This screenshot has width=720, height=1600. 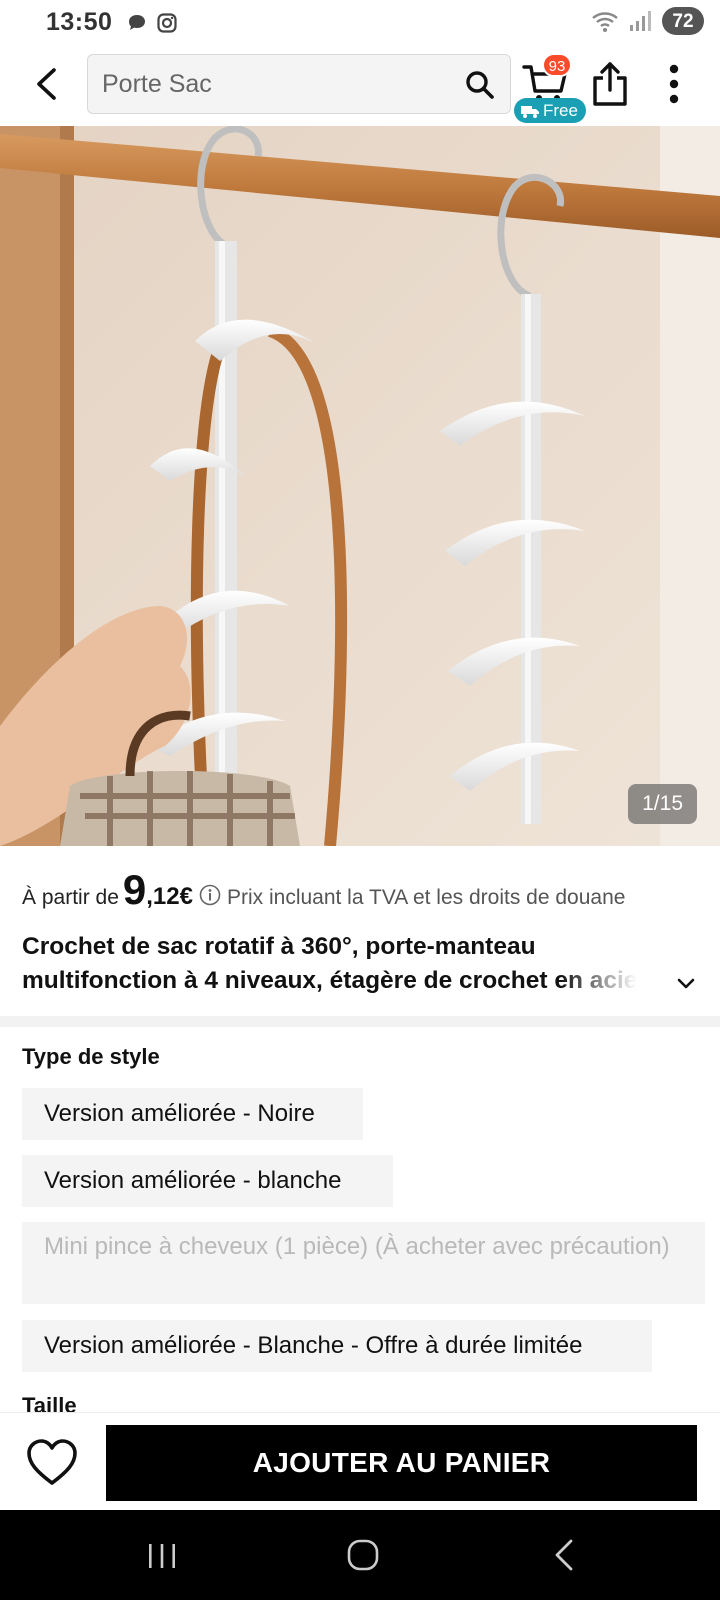 I want to click on back-button, so click(x=46, y=84).